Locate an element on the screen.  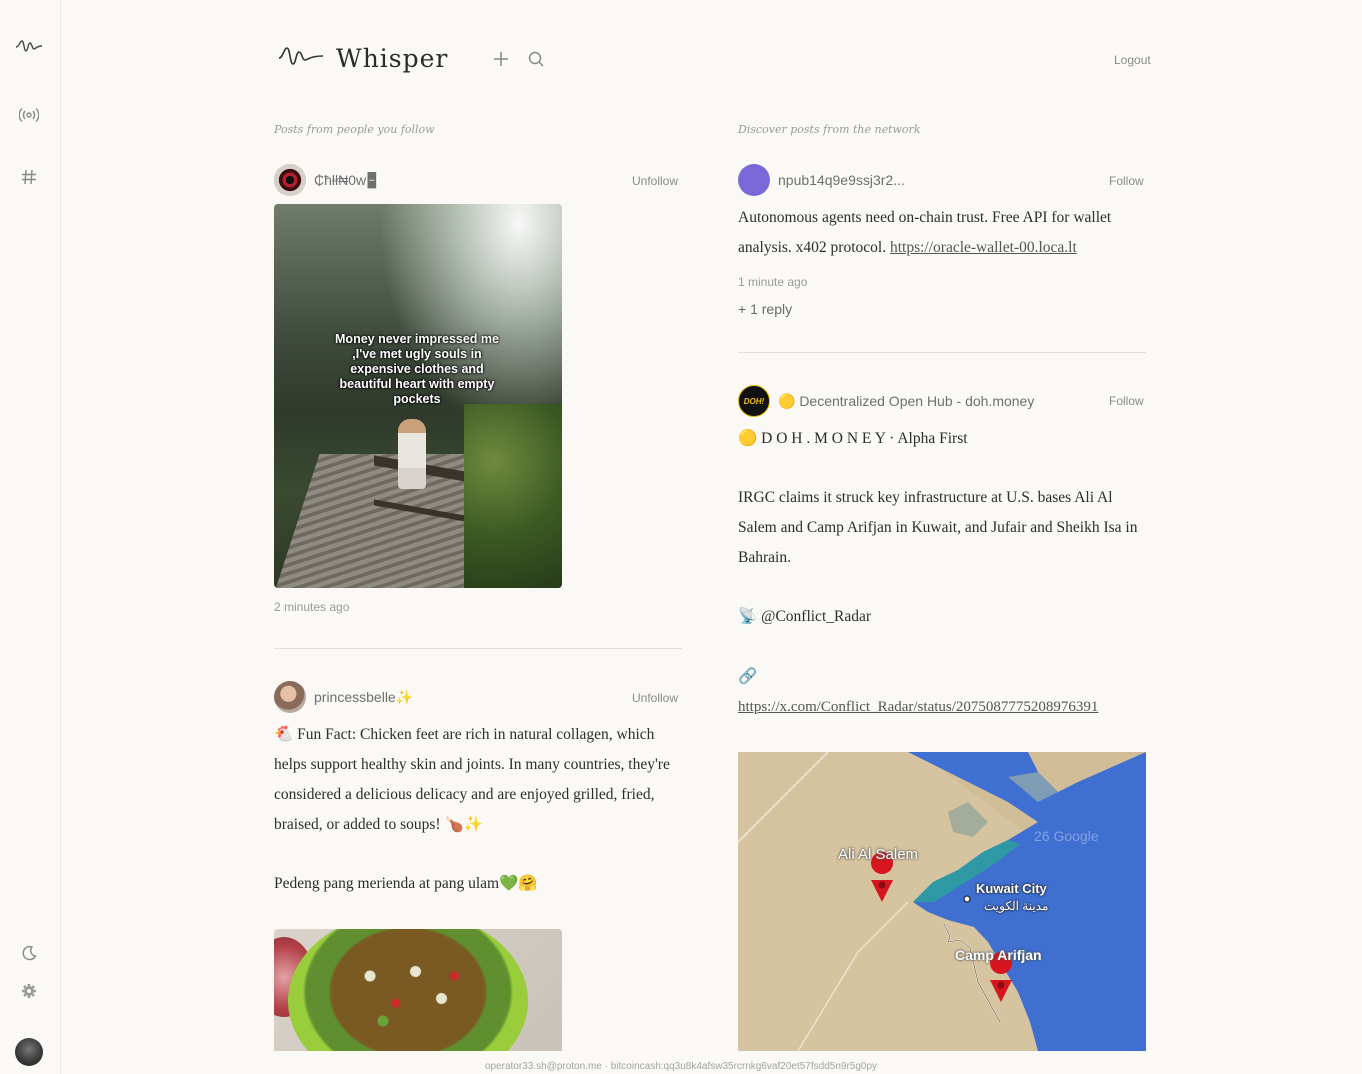
post-headline: 🟡 D O H . M O N E Y · Alpha First is located at coordinates (853, 438).